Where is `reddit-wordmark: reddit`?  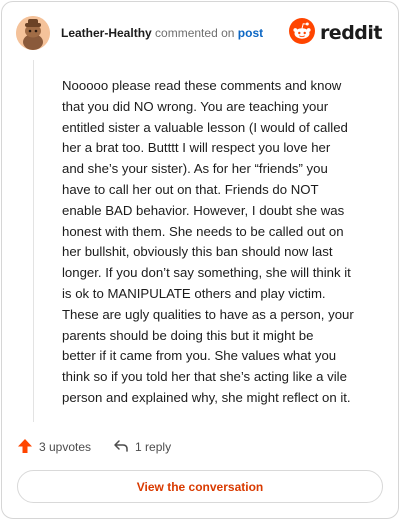 reddit-wordmark: reddit is located at coordinates (351, 33).